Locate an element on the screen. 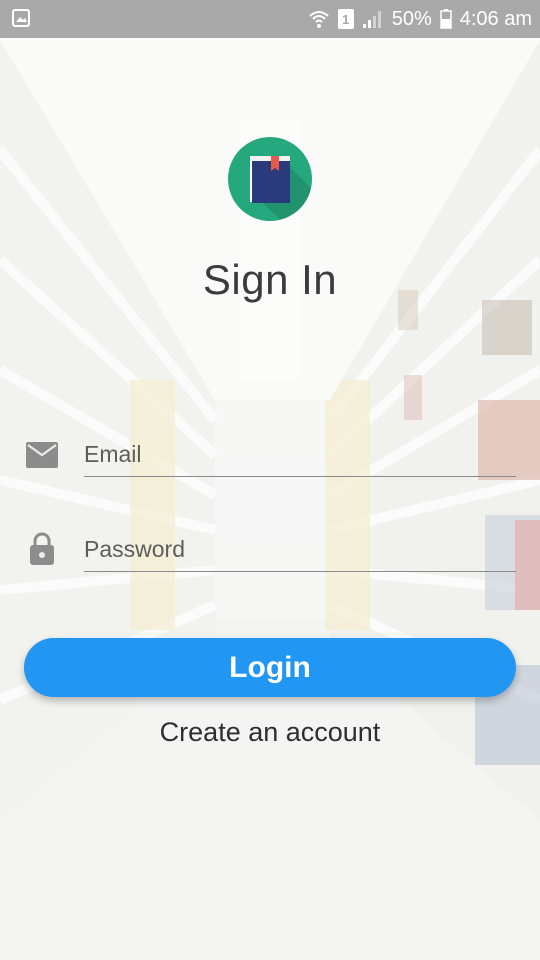  email-field-container is located at coordinates (300, 454).